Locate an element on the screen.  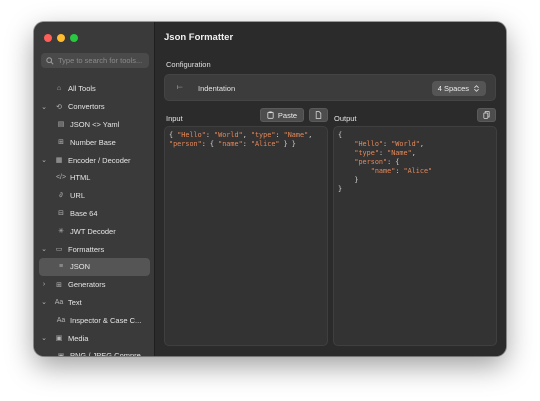
folder-icon: ▭ is located at coordinates (59, 250).